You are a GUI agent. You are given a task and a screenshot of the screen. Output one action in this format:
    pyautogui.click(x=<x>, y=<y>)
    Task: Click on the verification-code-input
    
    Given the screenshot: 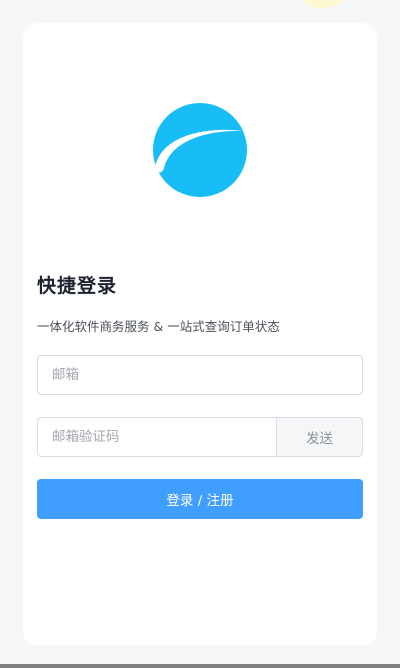 What is the action you would take?
    pyautogui.click(x=157, y=437)
    